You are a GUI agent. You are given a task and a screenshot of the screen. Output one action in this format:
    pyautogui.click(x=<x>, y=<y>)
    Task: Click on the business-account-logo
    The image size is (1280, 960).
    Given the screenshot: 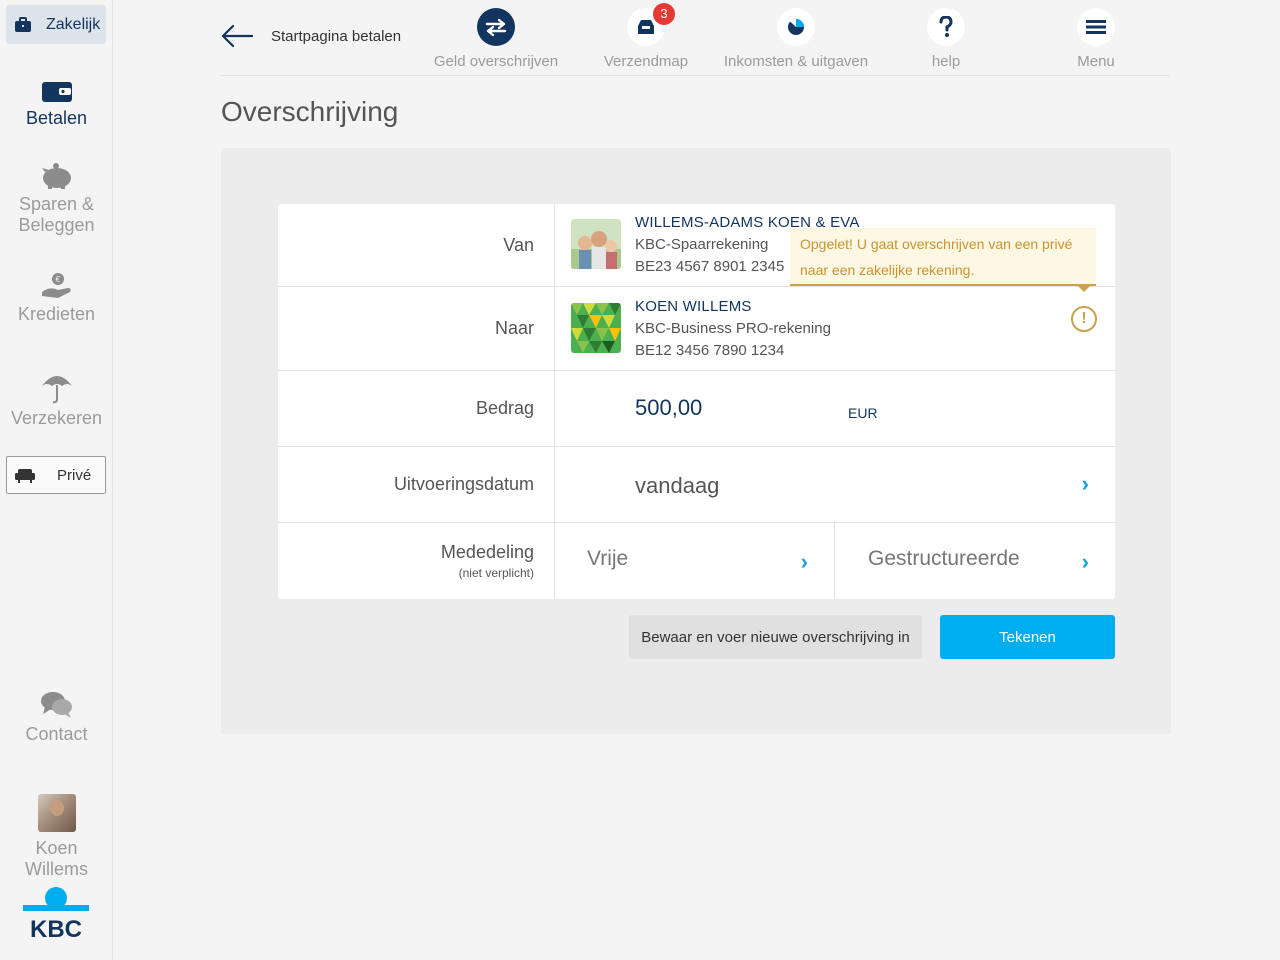 What is the action you would take?
    pyautogui.click(x=596, y=328)
    